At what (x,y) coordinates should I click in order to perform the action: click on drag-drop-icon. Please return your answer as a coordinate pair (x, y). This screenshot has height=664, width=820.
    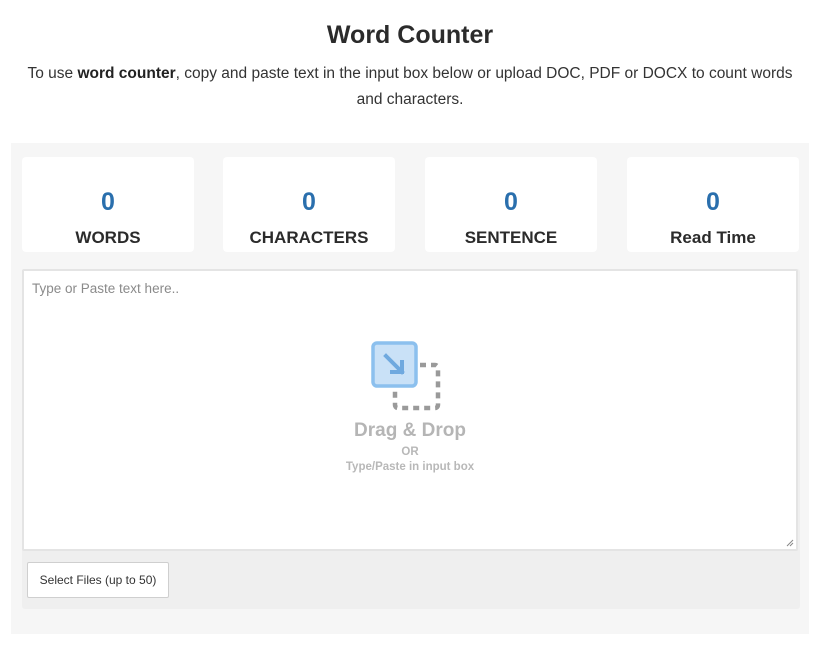
    Looking at the image, I should click on (406, 376).